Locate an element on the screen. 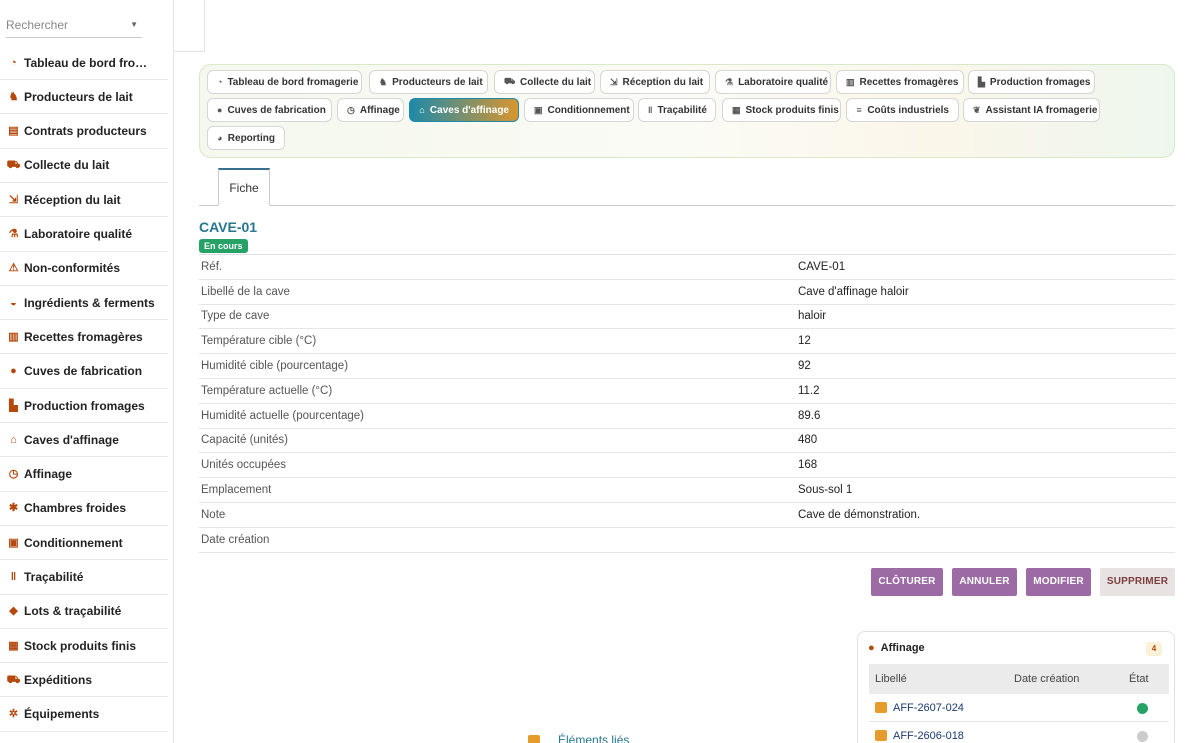  sidebar-item: ▙ Production fromages is located at coordinates (84, 406).